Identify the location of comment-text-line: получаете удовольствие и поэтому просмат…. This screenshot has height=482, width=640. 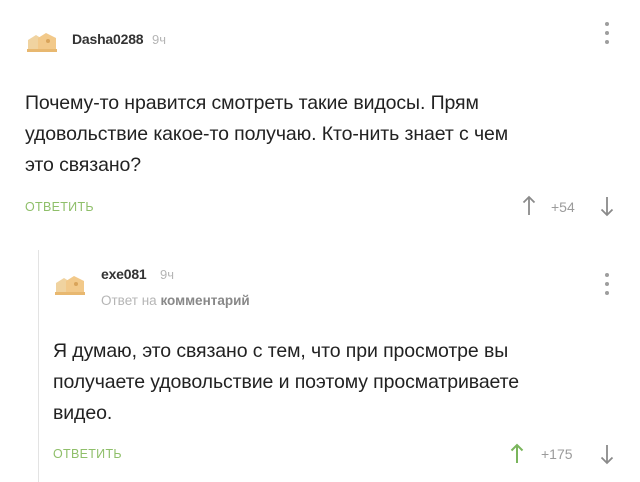
(286, 382).